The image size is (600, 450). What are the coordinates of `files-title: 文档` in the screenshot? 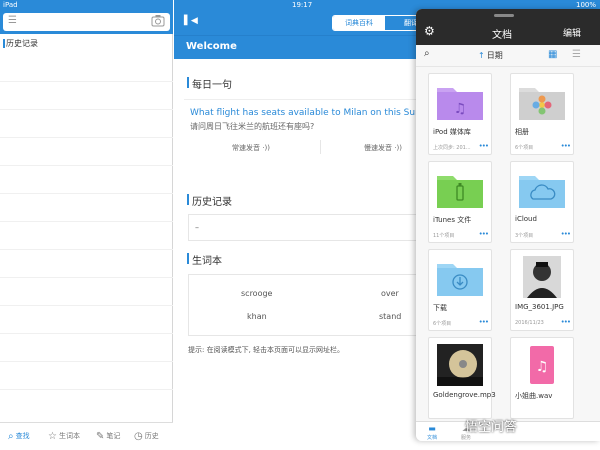 It's located at (502, 35).